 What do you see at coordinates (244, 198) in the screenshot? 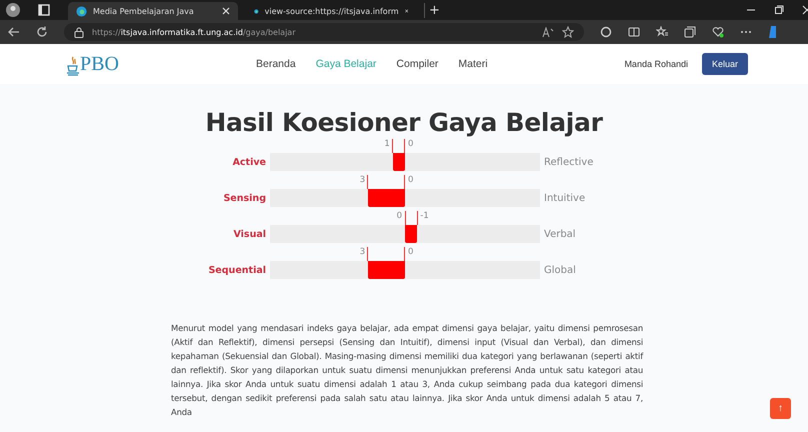
I see `scale-left-label: Sensing` at bounding box center [244, 198].